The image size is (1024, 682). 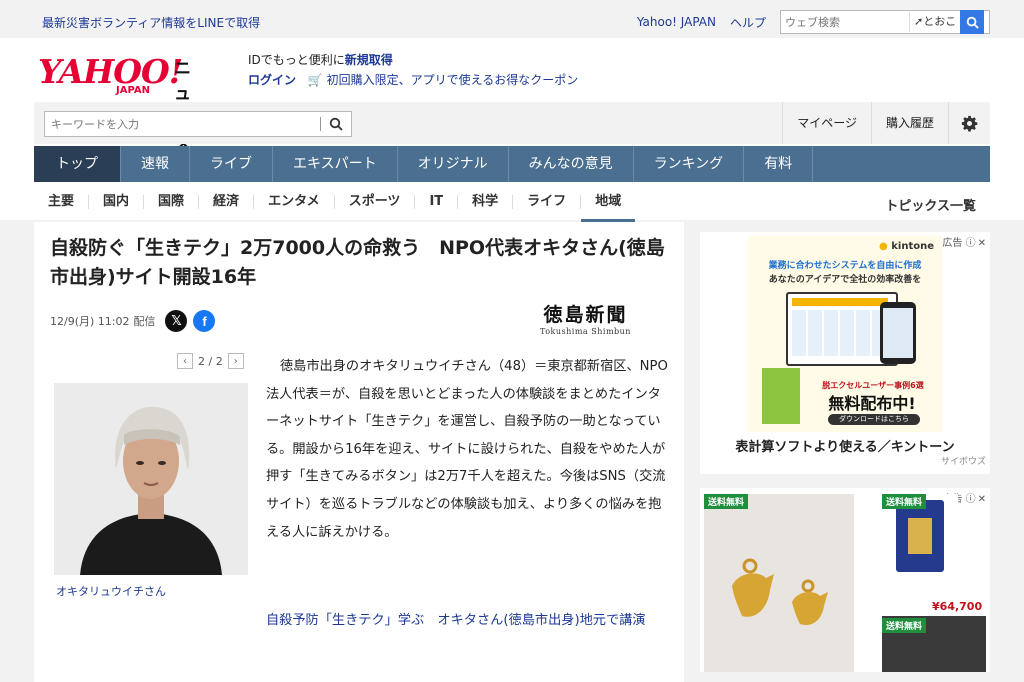 I want to click on all-topics-link: トピックス一覧, so click(x=930, y=204).